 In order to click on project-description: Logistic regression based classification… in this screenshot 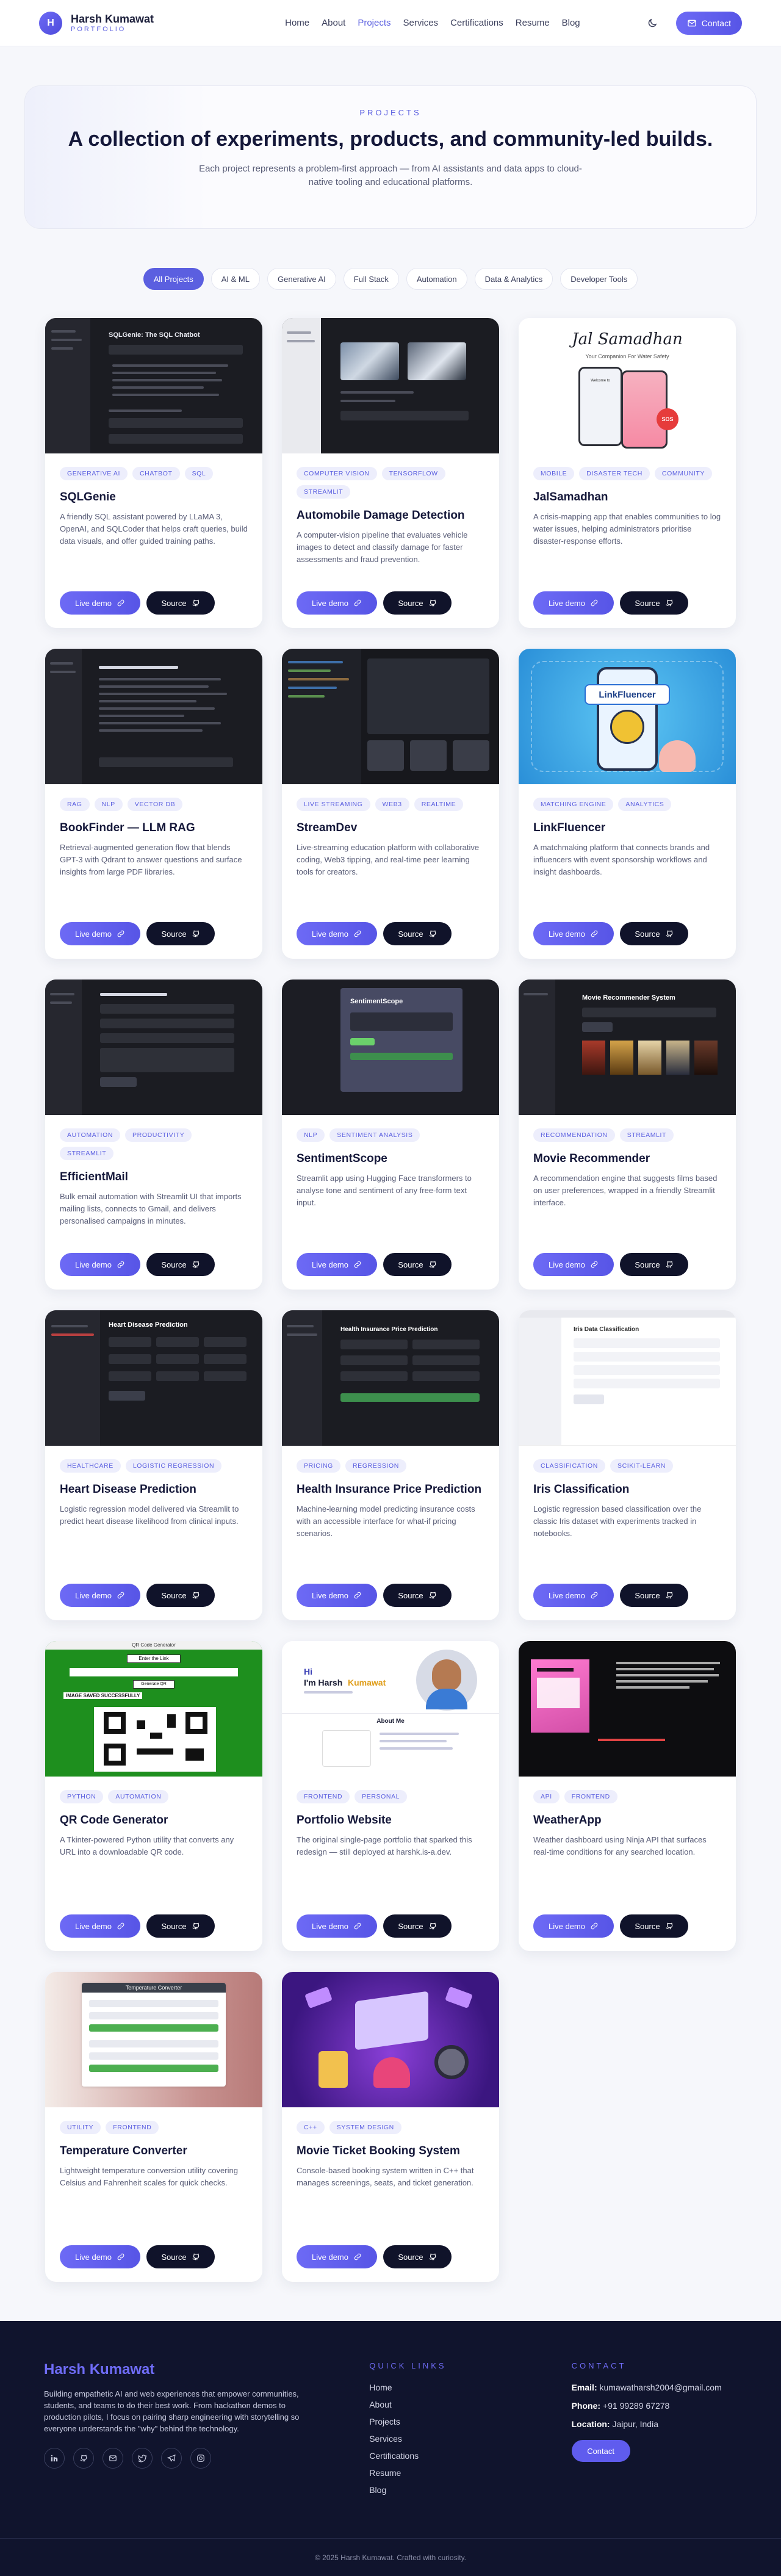, I will do `click(617, 1521)`.